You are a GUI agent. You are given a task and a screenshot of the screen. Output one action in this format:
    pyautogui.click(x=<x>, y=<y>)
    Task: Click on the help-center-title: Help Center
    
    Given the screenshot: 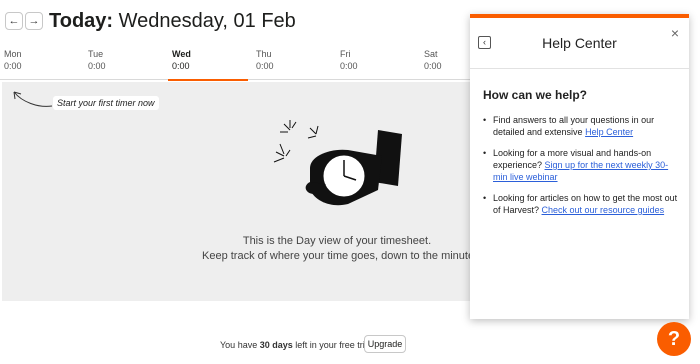 What is the action you would take?
    pyautogui.click(x=579, y=43)
    